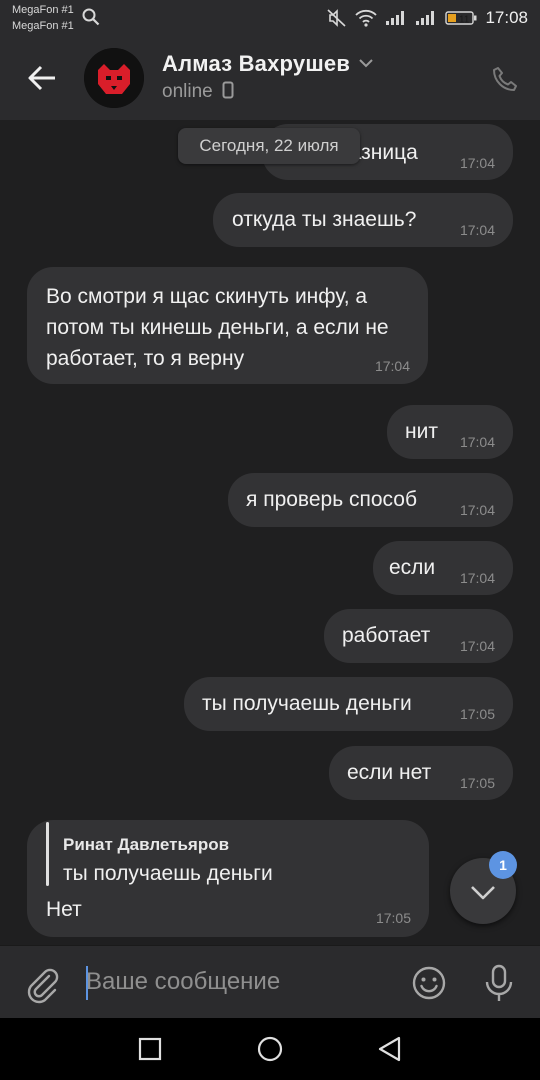 The height and width of the screenshot is (1080, 540). What do you see at coordinates (366, 18) in the screenshot?
I see `wifi-icon` at bounding box center [366, 18].